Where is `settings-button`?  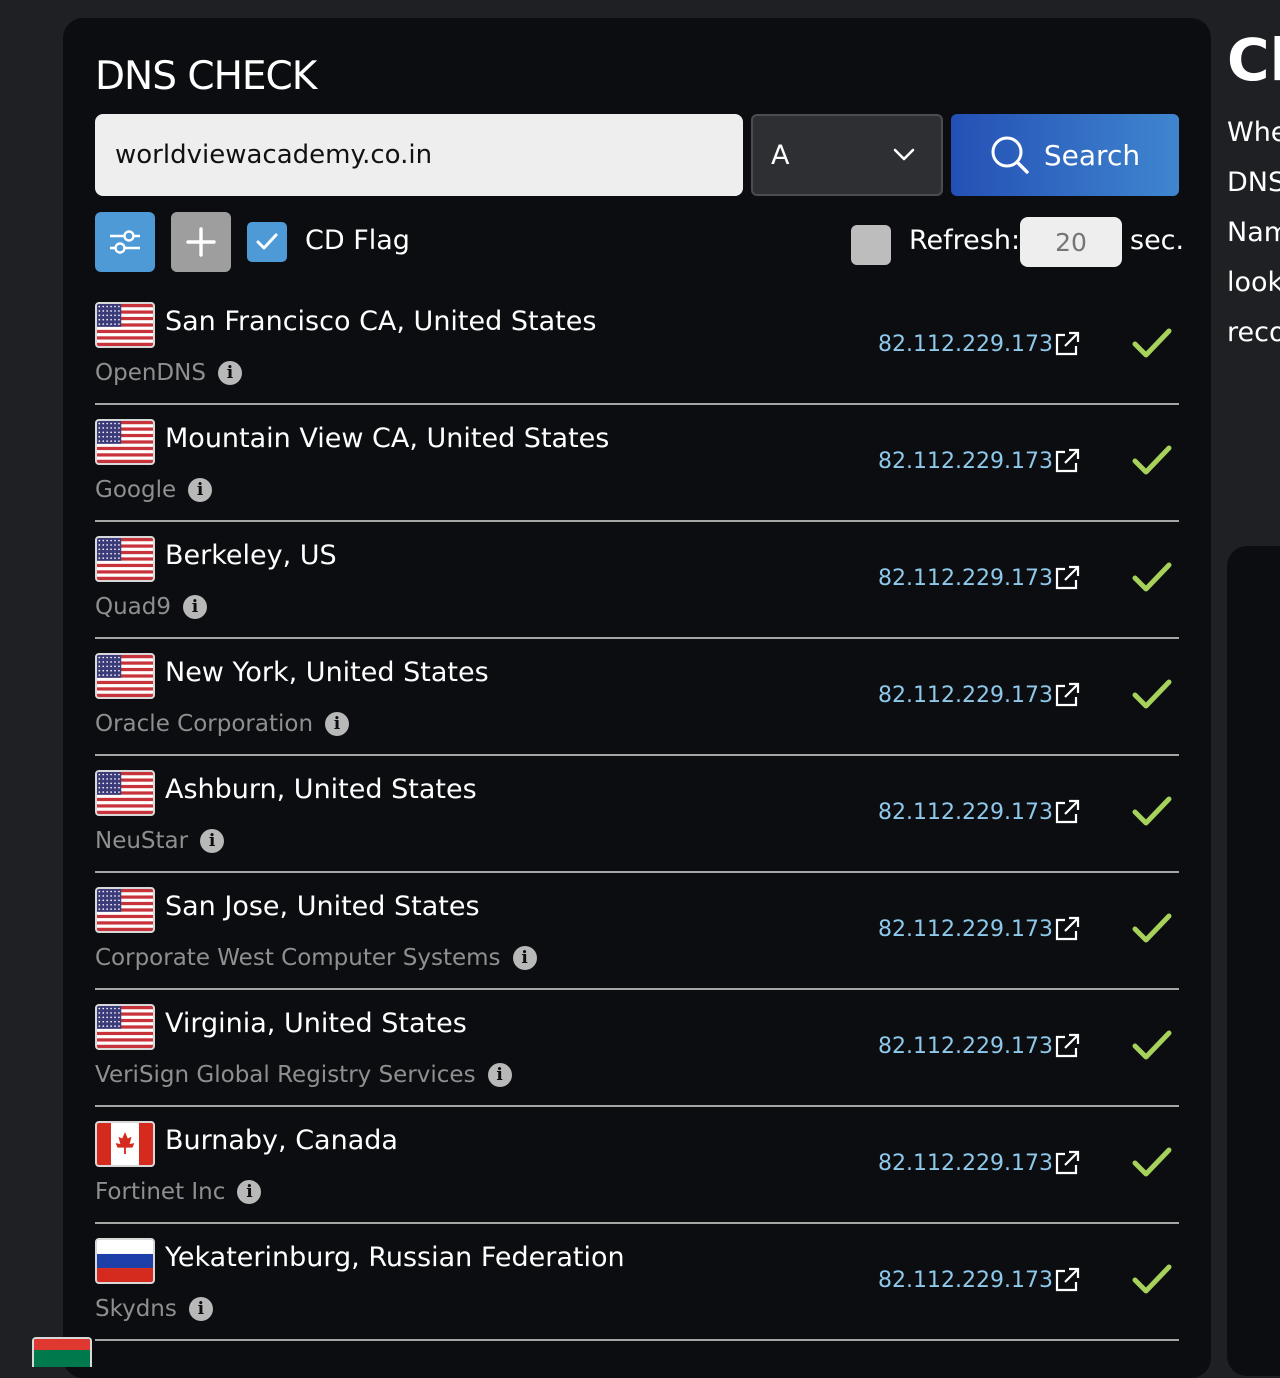 settings-button is located at coordinates (125, 242).